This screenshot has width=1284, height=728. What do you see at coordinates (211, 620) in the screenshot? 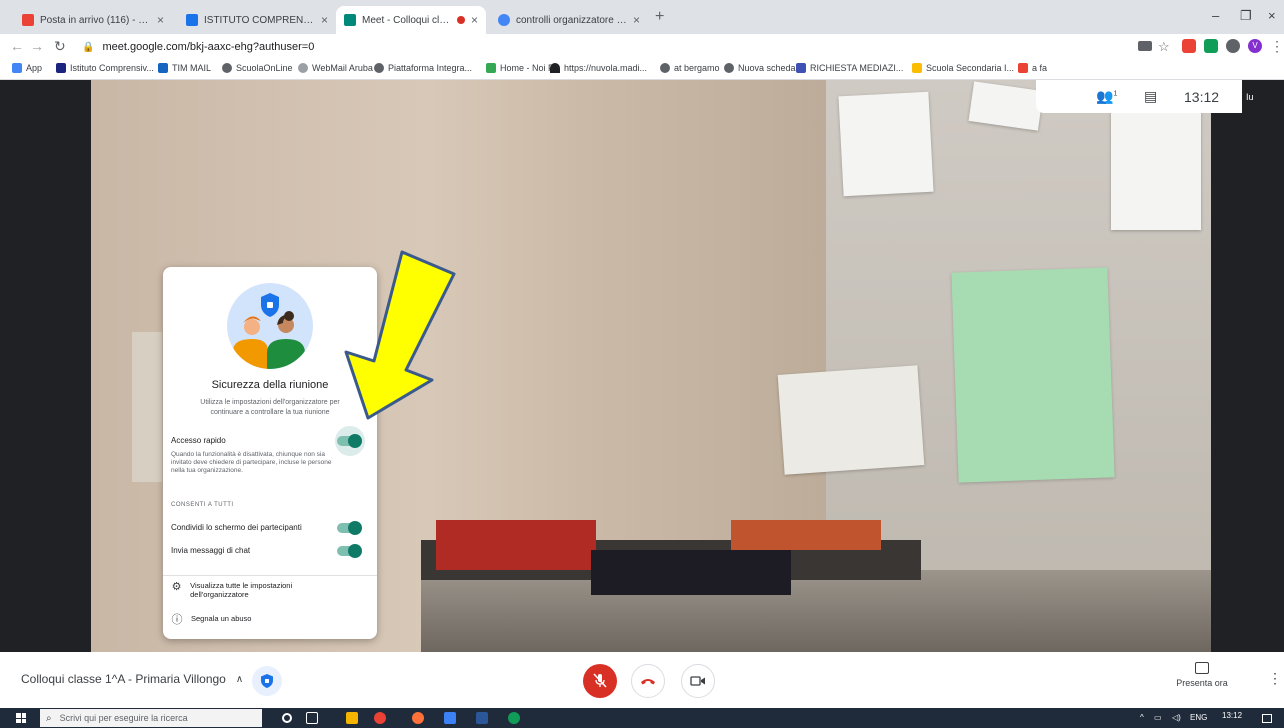
I see `report-abuse-link: ⓘ Segnala un abuso` at bounding box center [211, 620].